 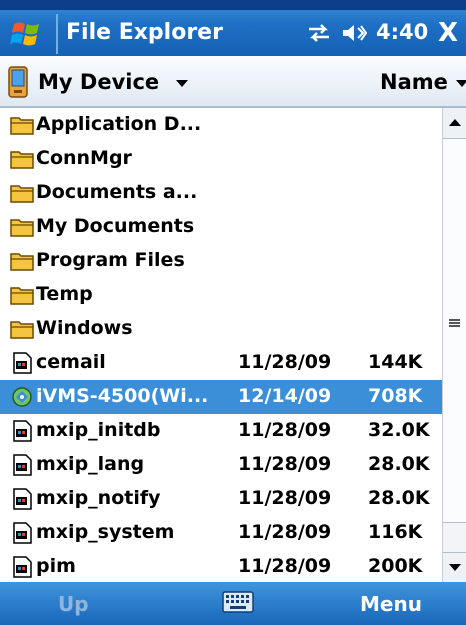 I want to click on chevron-down-icon, so click(x=182, y=83).